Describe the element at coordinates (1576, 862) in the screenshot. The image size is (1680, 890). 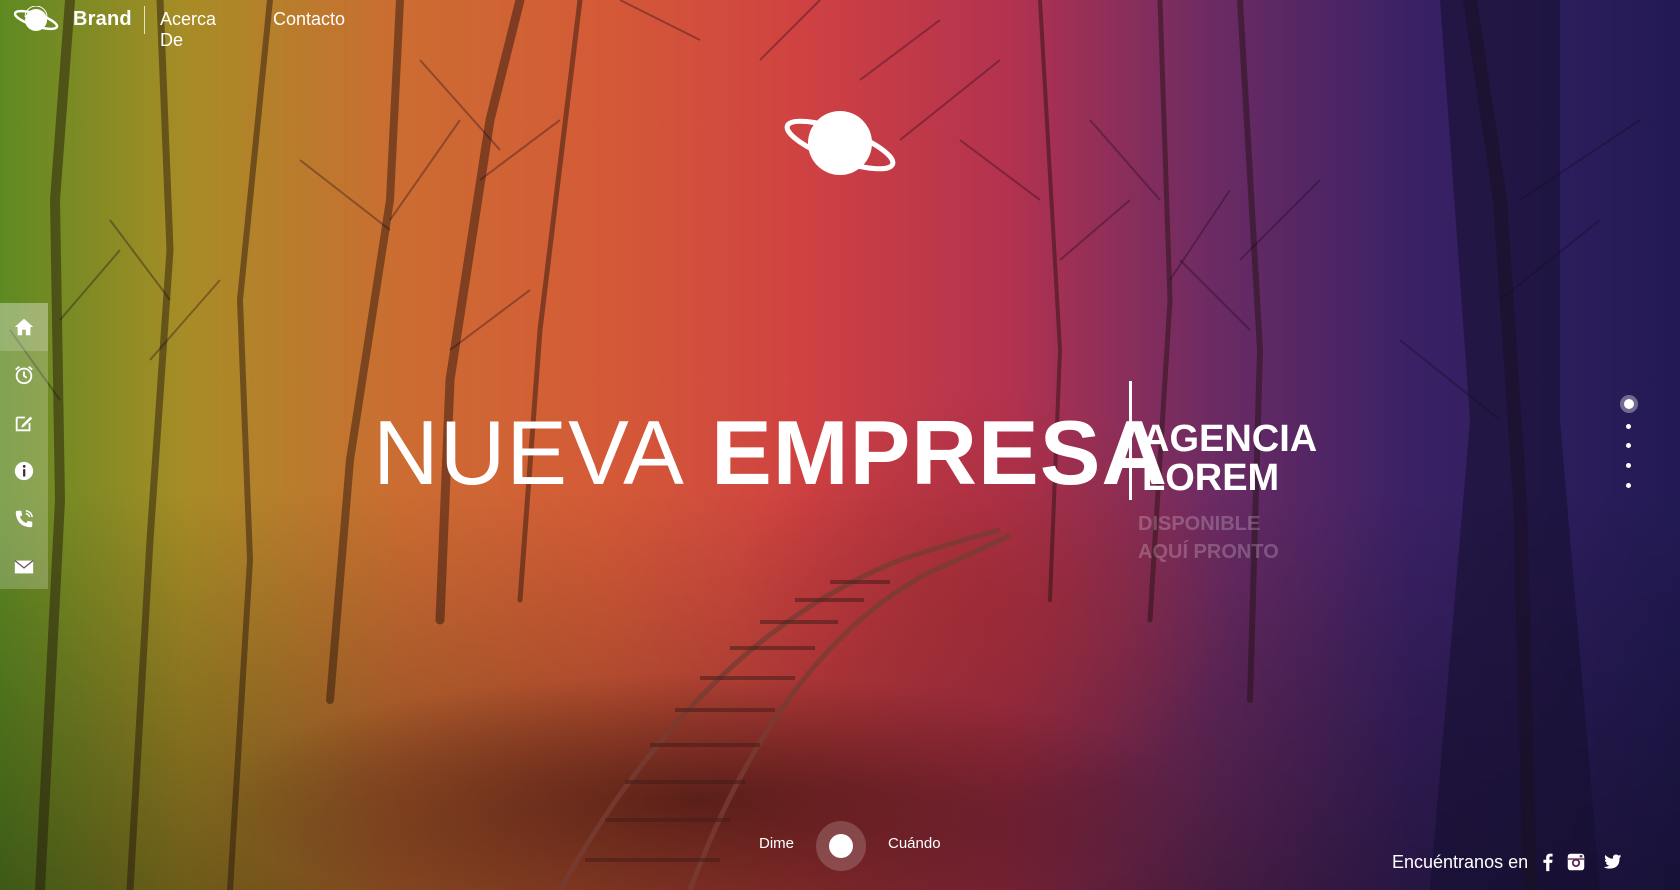
I see `instagram-icon` at that location.